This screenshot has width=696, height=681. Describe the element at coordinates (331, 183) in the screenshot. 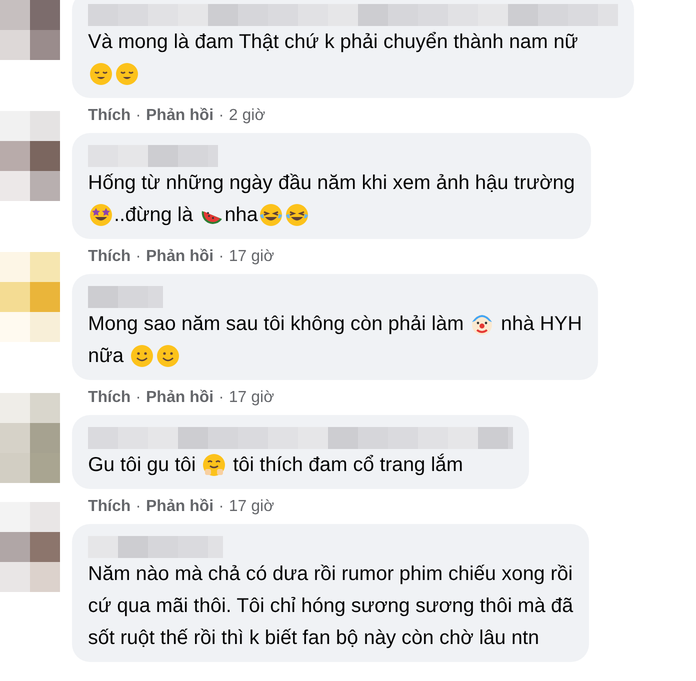

I see `comment-text: Hống từ những ngày đầu năm khi xem ảnh hậu trường` at that location.